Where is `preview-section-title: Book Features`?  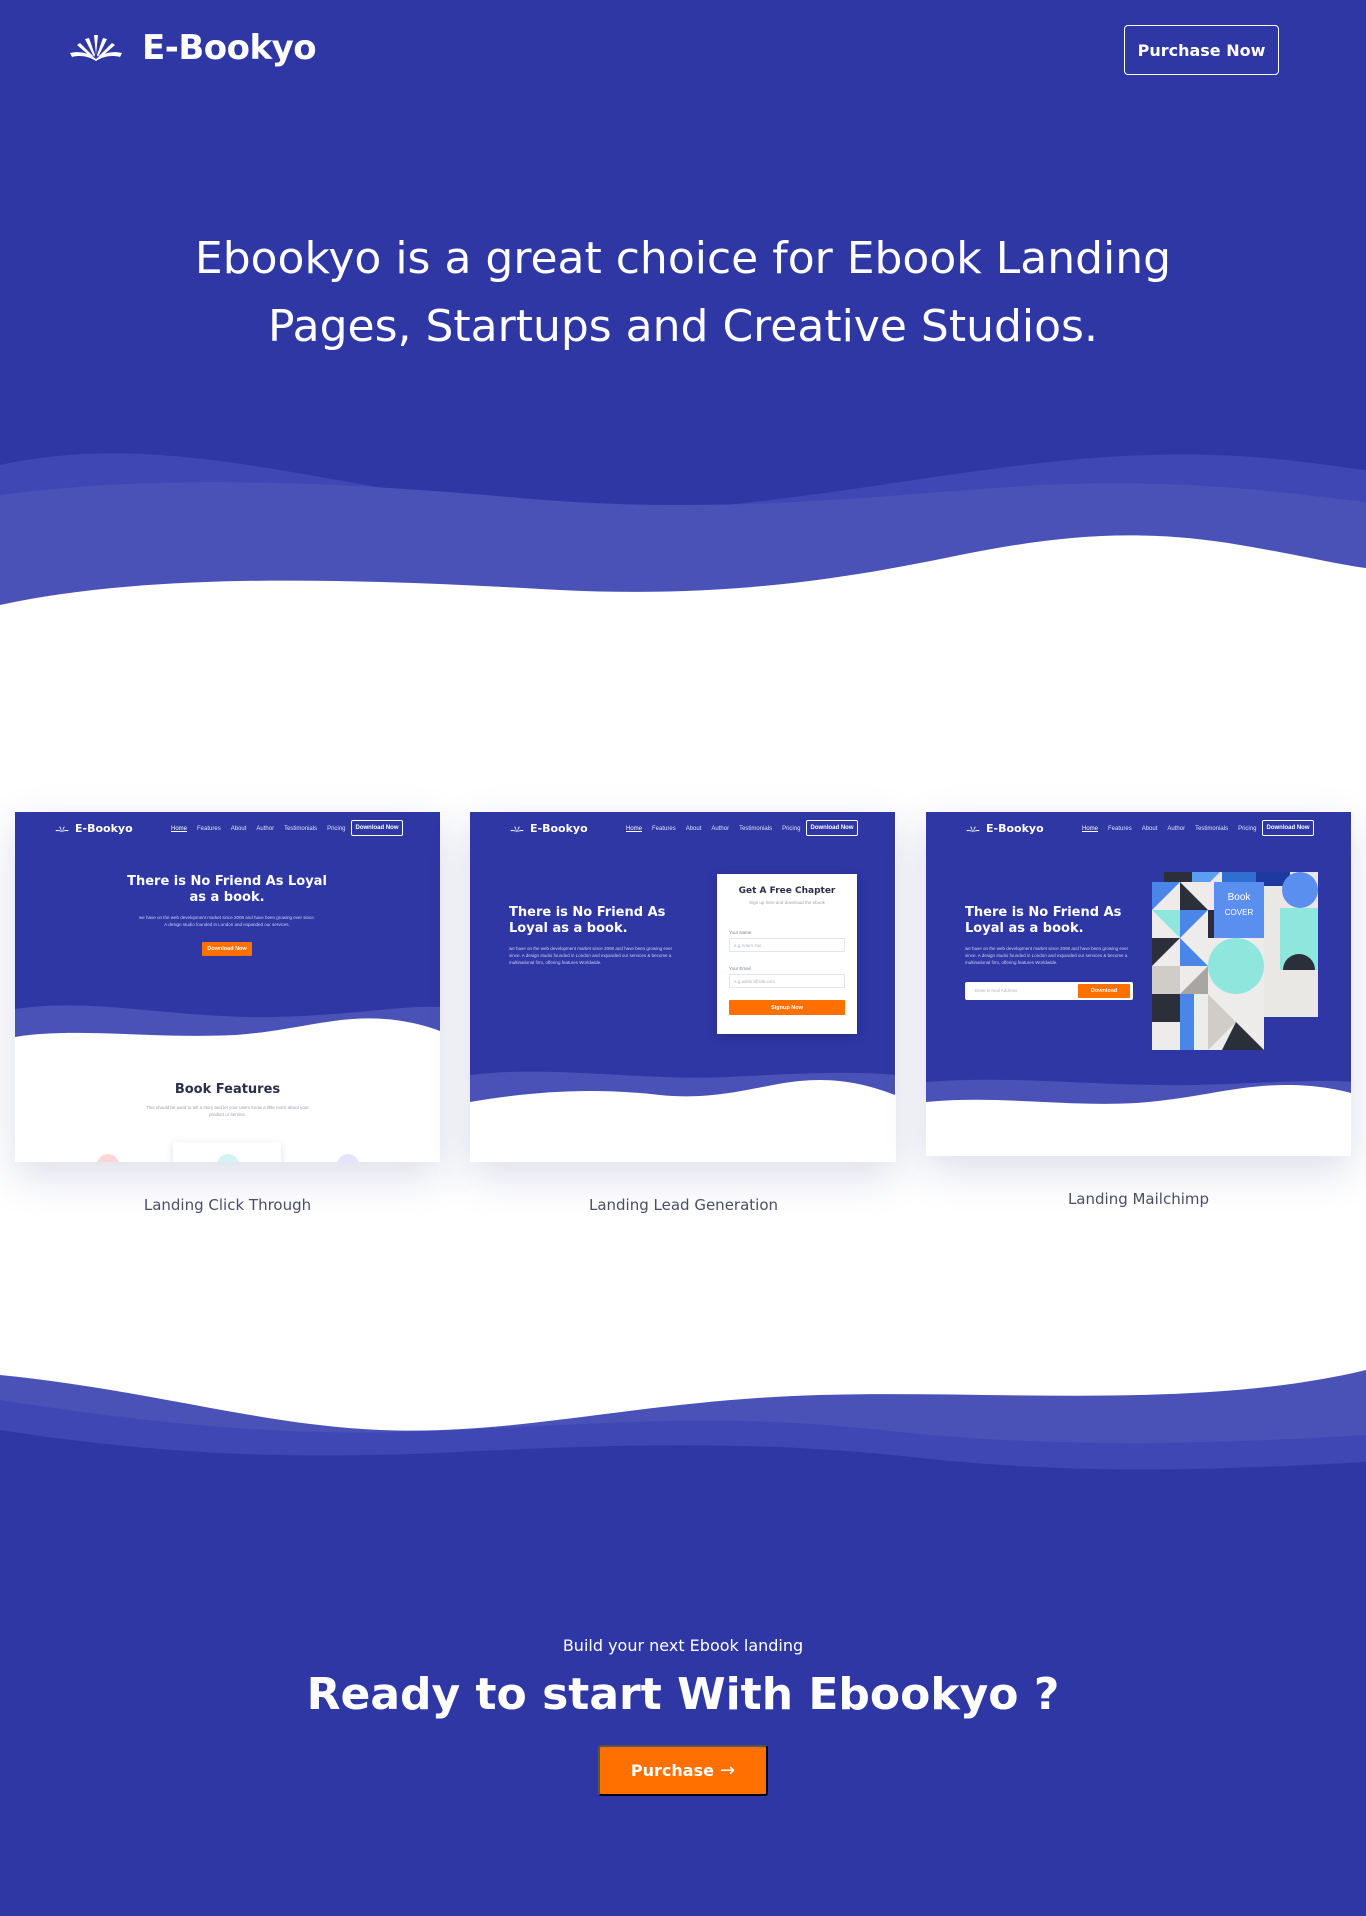 preview-section-title: Book Features is located at coordinates (227, 1089).